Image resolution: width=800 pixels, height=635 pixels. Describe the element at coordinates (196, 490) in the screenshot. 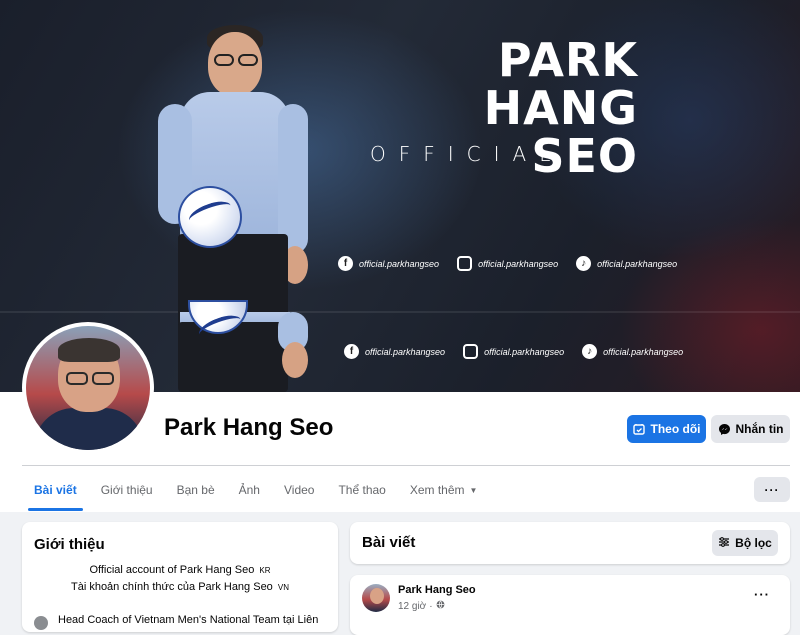

I see `tab-friends: Bạn bè` at that location.